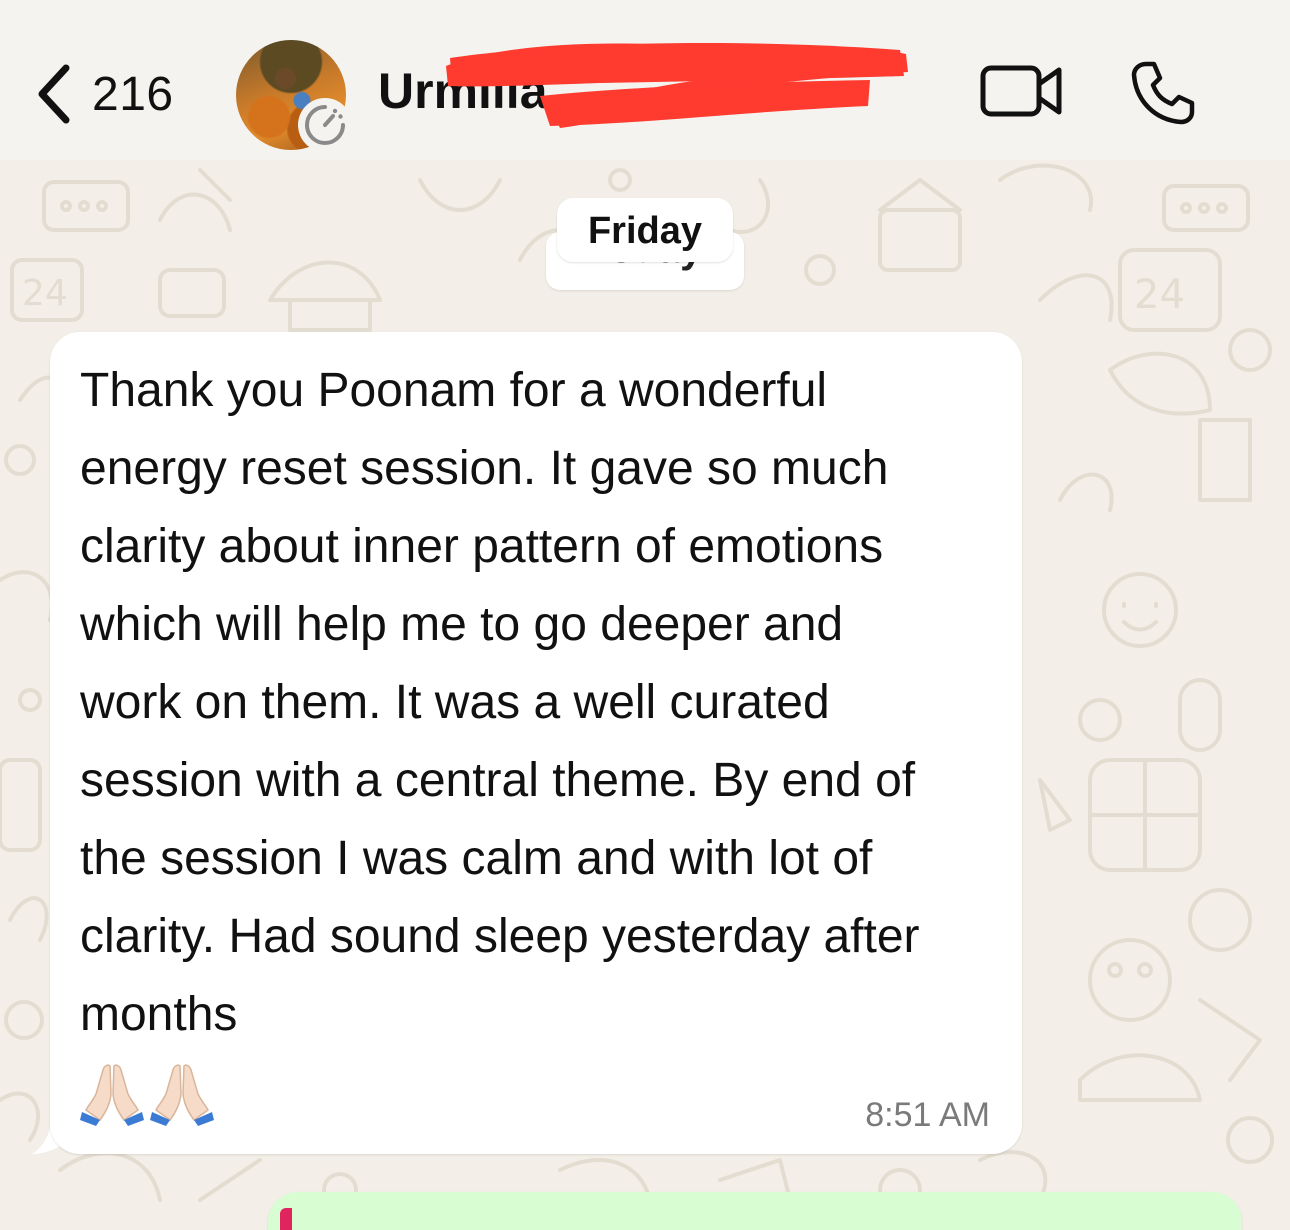  I want to click on reply-quote-accent, so click(286, 1219).